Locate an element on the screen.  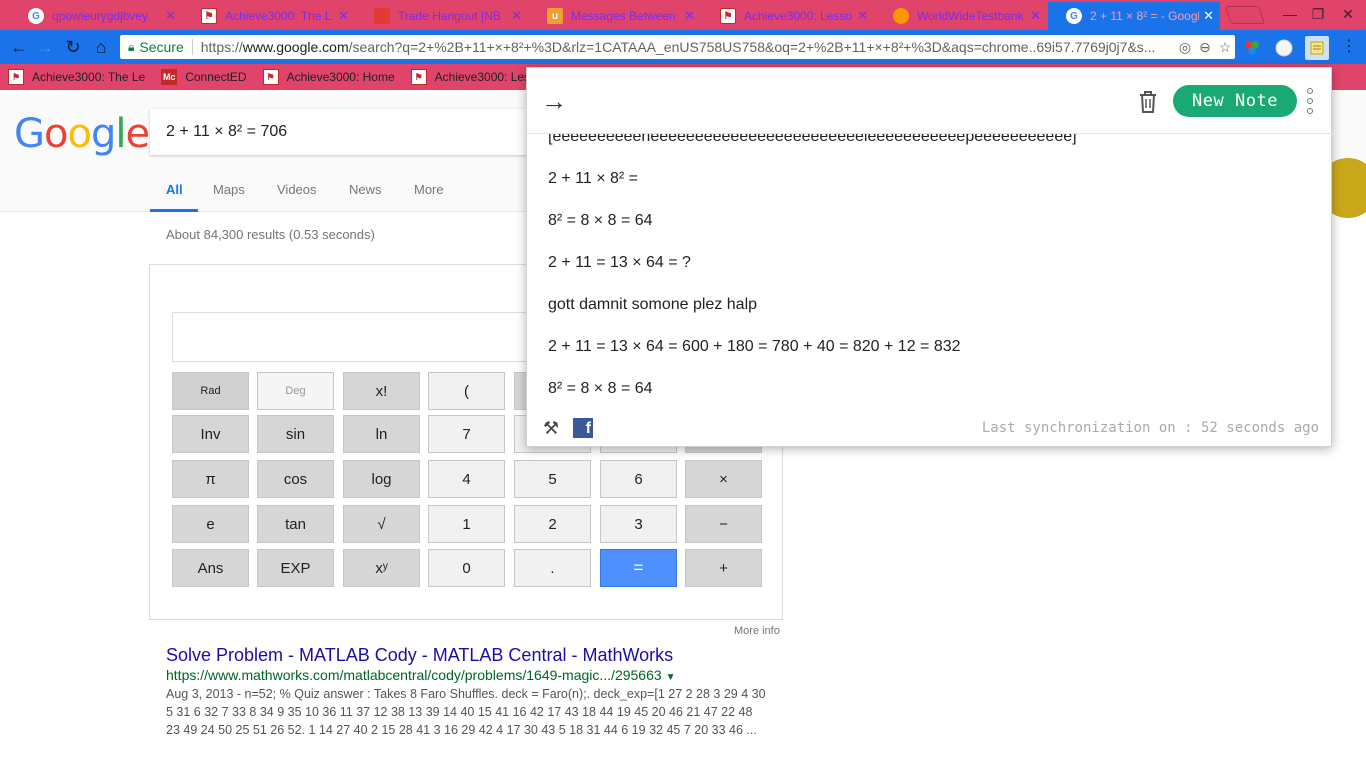
calc-key: = is located at coordinates (638, 568).